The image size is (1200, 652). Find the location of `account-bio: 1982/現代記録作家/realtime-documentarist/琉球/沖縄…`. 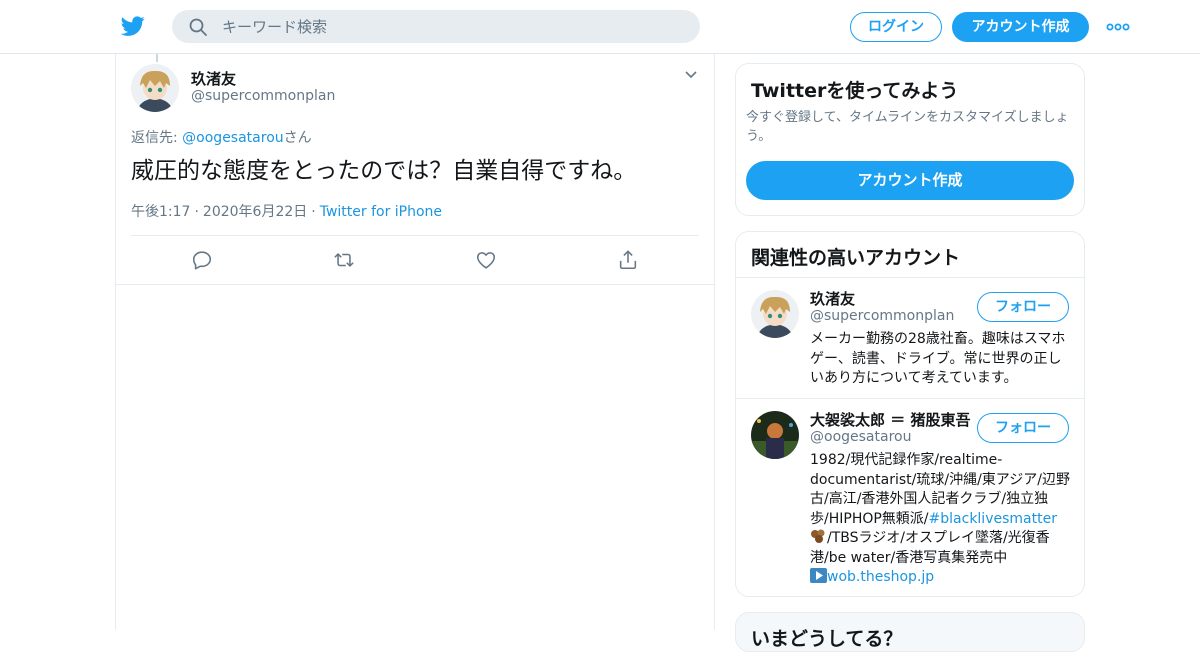

account-bio: 1982/現代記録作家/realtime-documentarist/琉球/沖縄… is located at coordinates (941, 519).